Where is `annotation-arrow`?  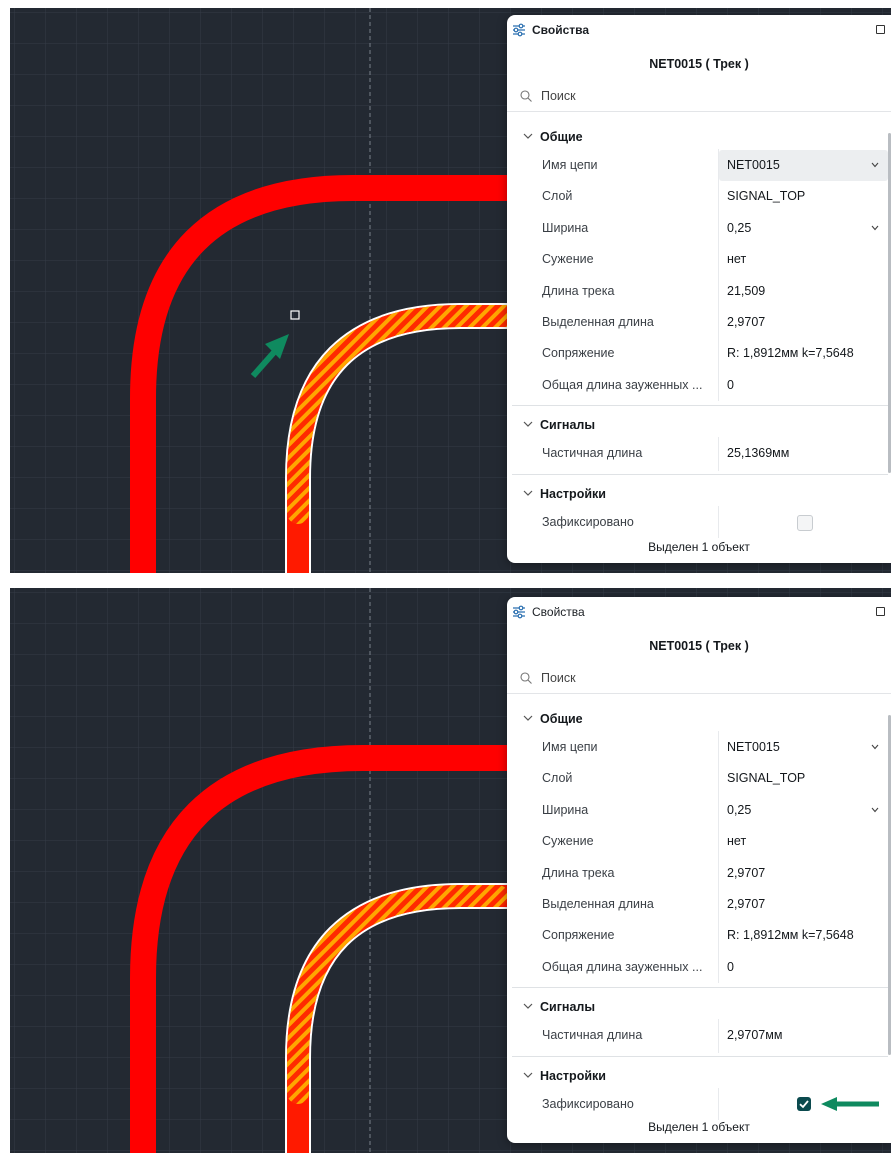
annotation-arrow is located at coordinates (850, 1104).